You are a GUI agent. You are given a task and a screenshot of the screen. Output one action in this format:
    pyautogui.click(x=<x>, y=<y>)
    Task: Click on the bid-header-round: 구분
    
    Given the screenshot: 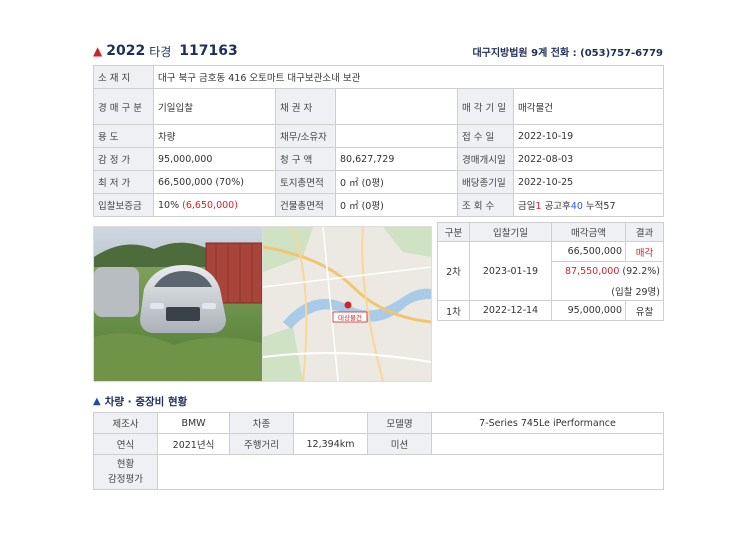 What is the action you would take?
    pyautogui.click(x=453, y=232)
    